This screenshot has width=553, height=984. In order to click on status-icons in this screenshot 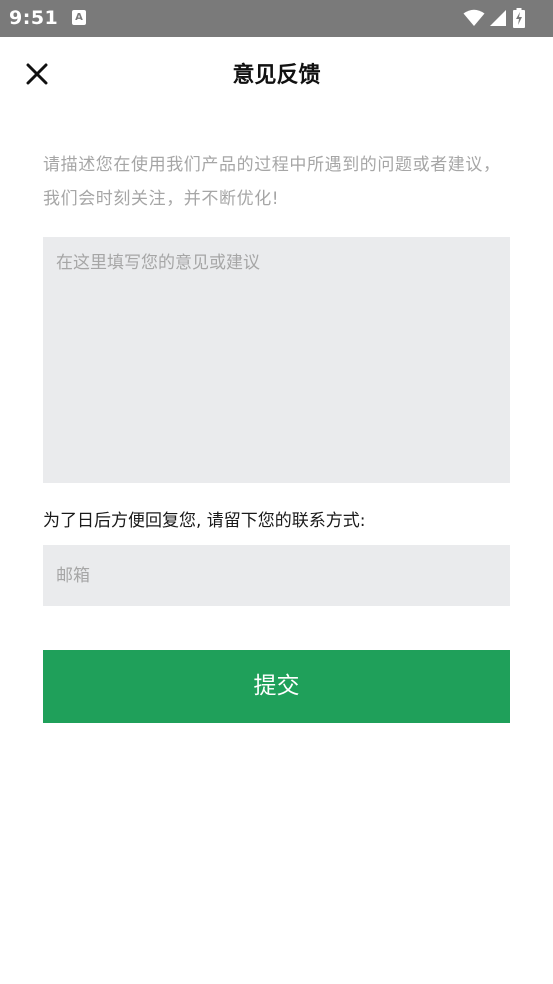, I will do `click(503, 18)`.